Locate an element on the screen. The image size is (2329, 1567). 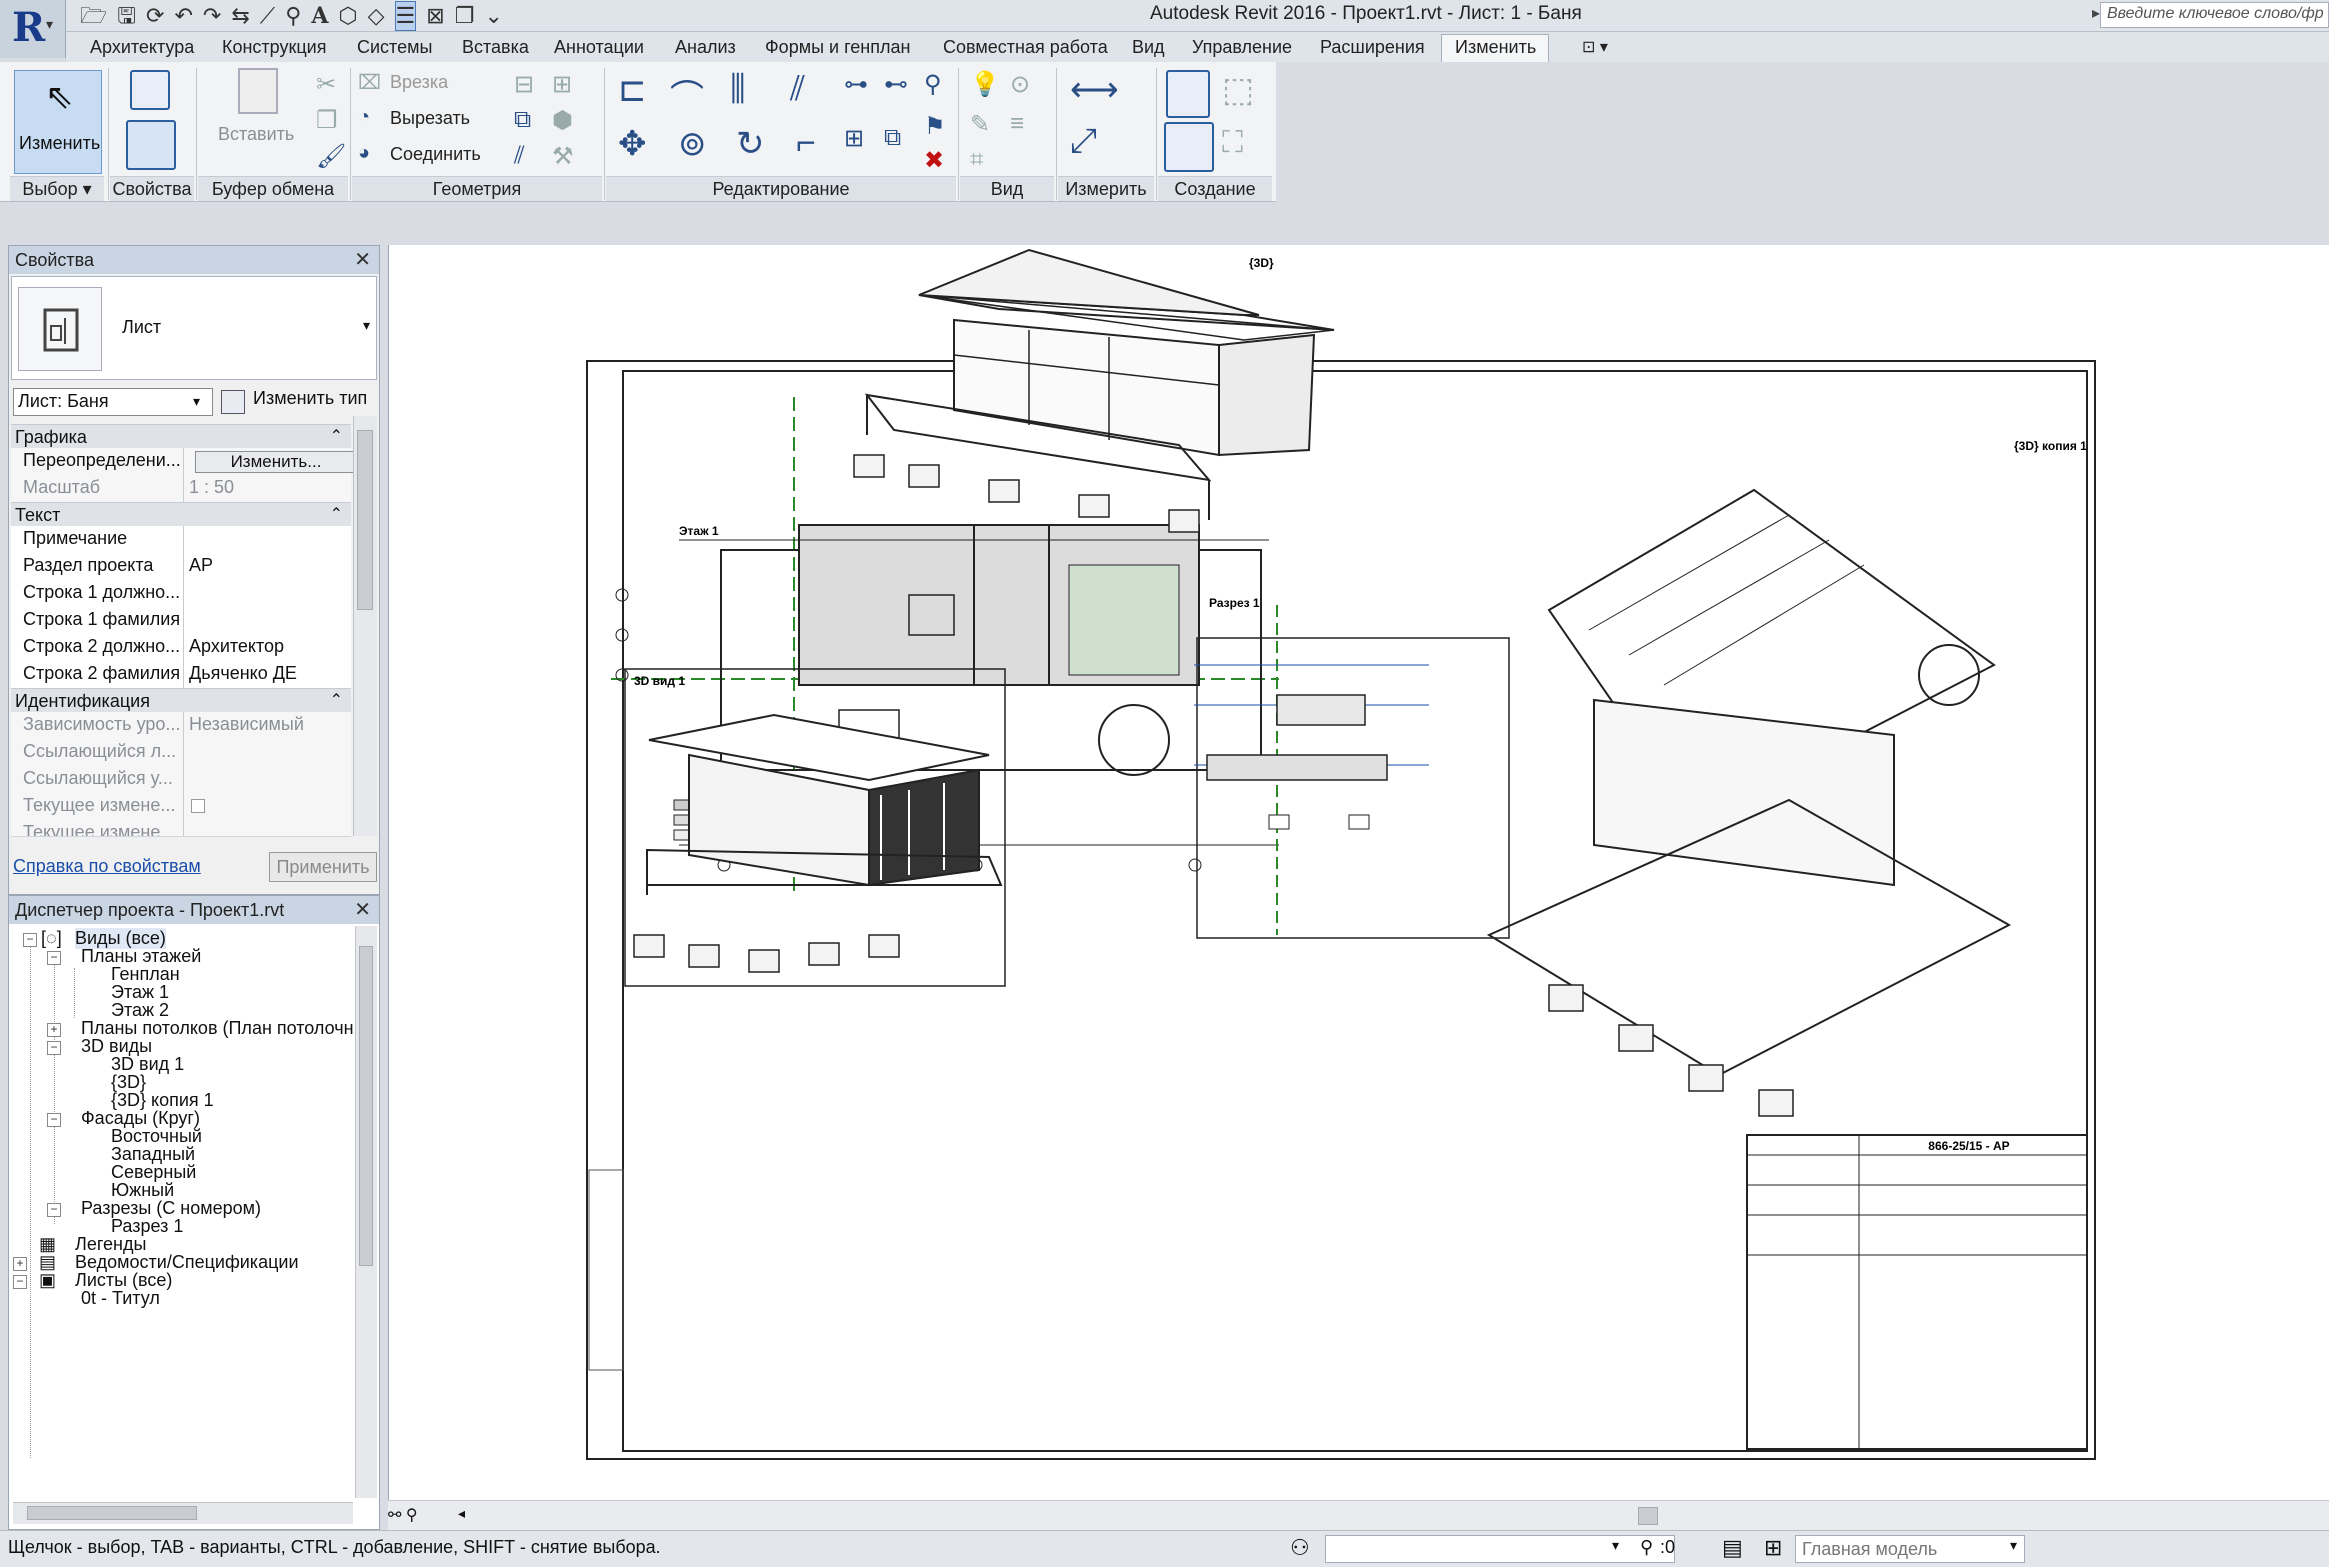
tab-annotate: Аннотации is located at coordinates (599, 47).